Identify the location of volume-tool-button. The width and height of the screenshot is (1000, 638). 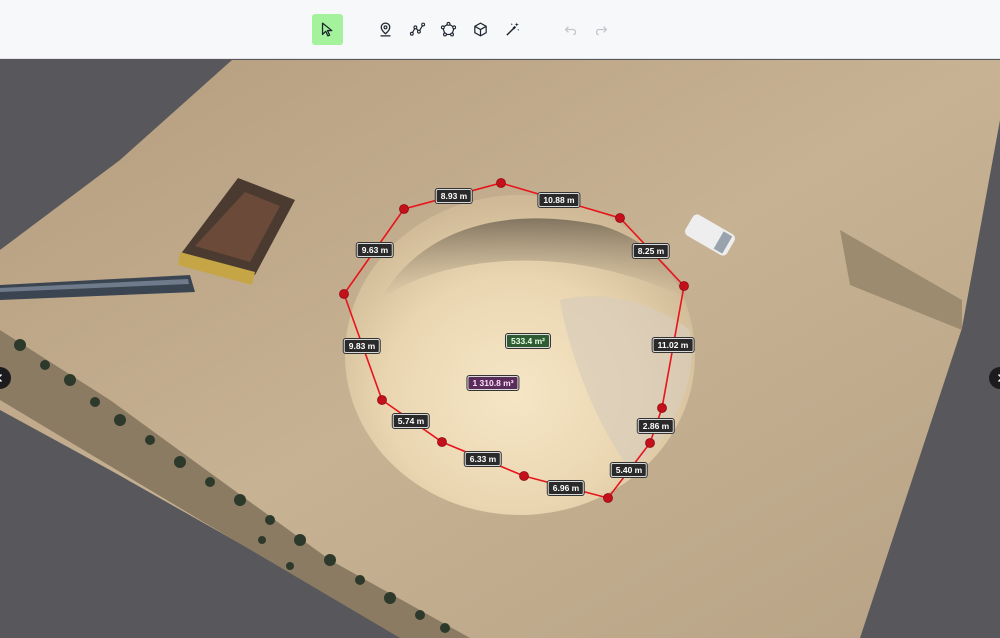
(480, 29).